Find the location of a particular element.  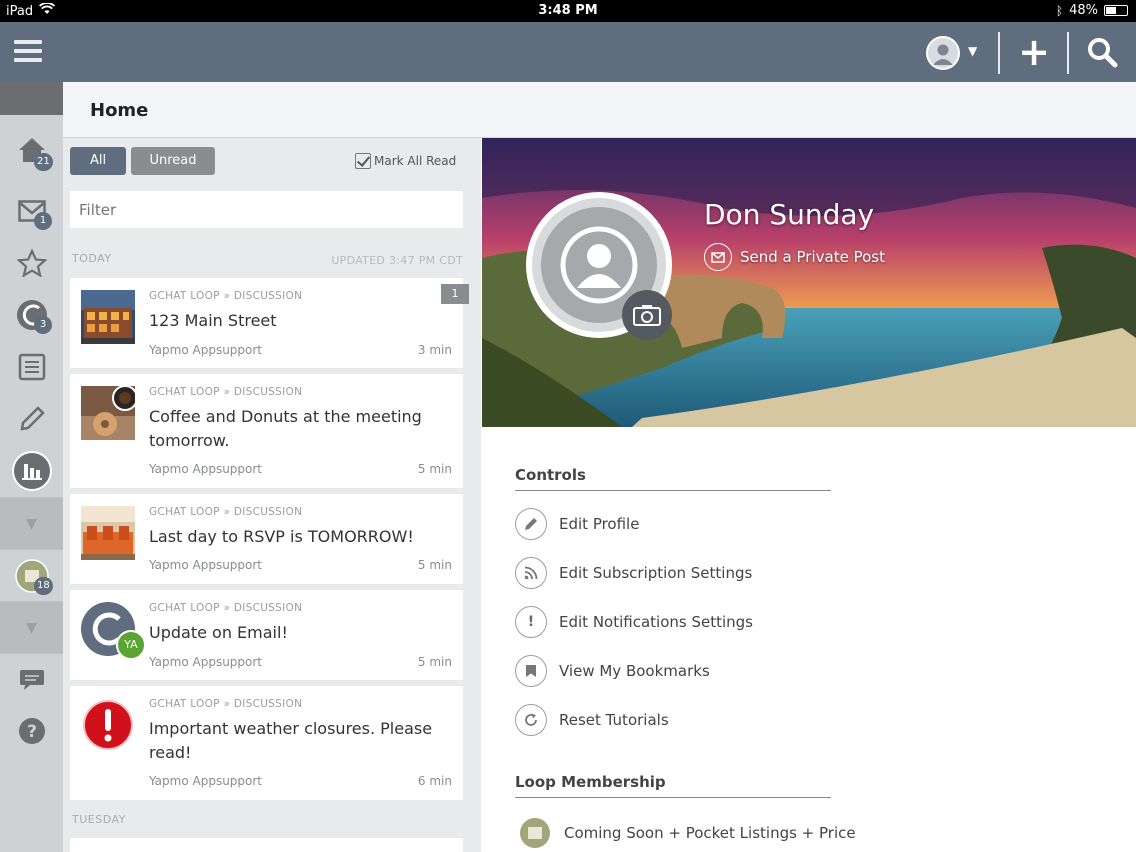

refresh-icon is located at coordinates (531, 720).